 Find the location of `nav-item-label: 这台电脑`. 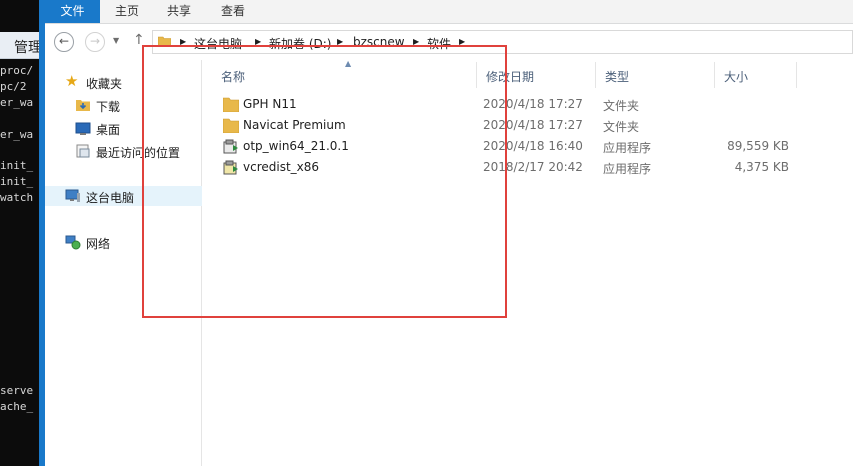

nav-item-label: 这台电脑 is located at coordinates (110, 198).